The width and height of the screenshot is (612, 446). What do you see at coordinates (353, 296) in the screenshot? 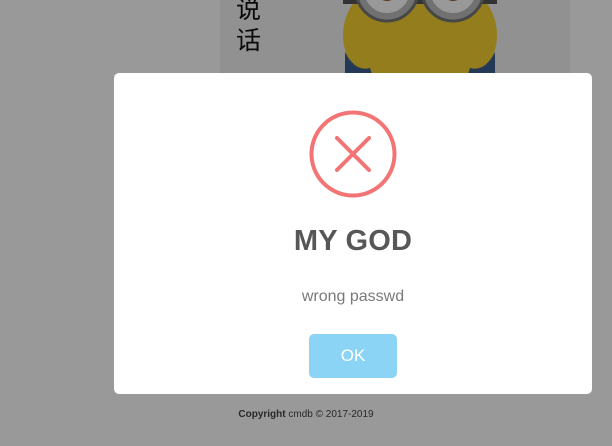
I see `dialog-message: wrong passwd` at bounding box center [353, 296].